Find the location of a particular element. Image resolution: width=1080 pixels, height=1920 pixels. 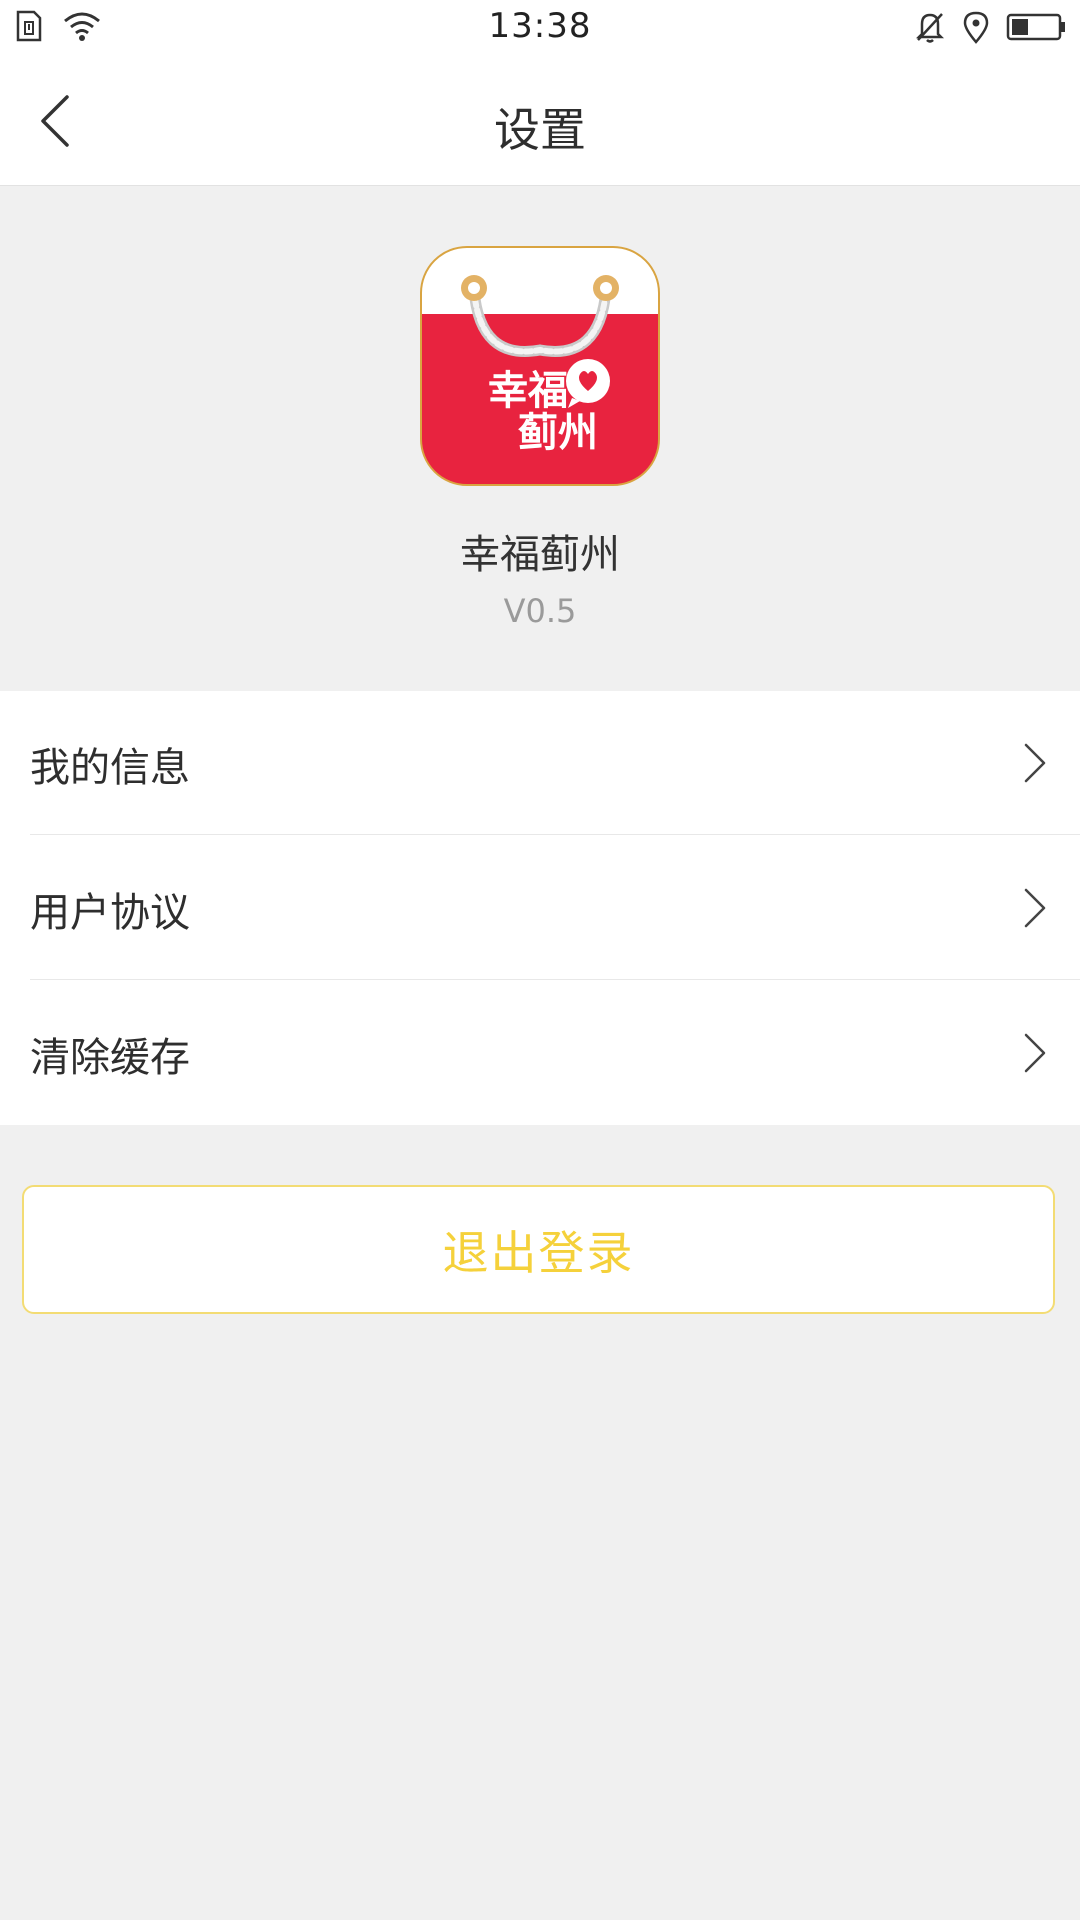

menu-item-label: 用户协议 is located at coordinates (110, 913).